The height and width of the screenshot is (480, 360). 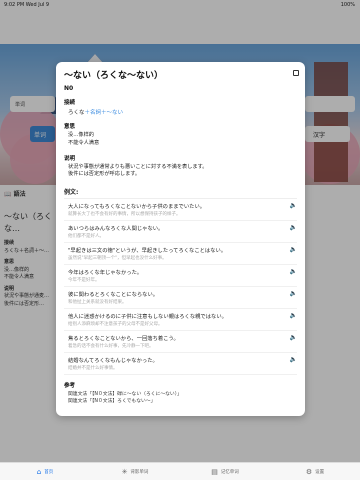 What do you see at coordinates (81, 135) in the screenshot?
I see `meaning-line: 没…像样的` at bounding box center [81, 135].